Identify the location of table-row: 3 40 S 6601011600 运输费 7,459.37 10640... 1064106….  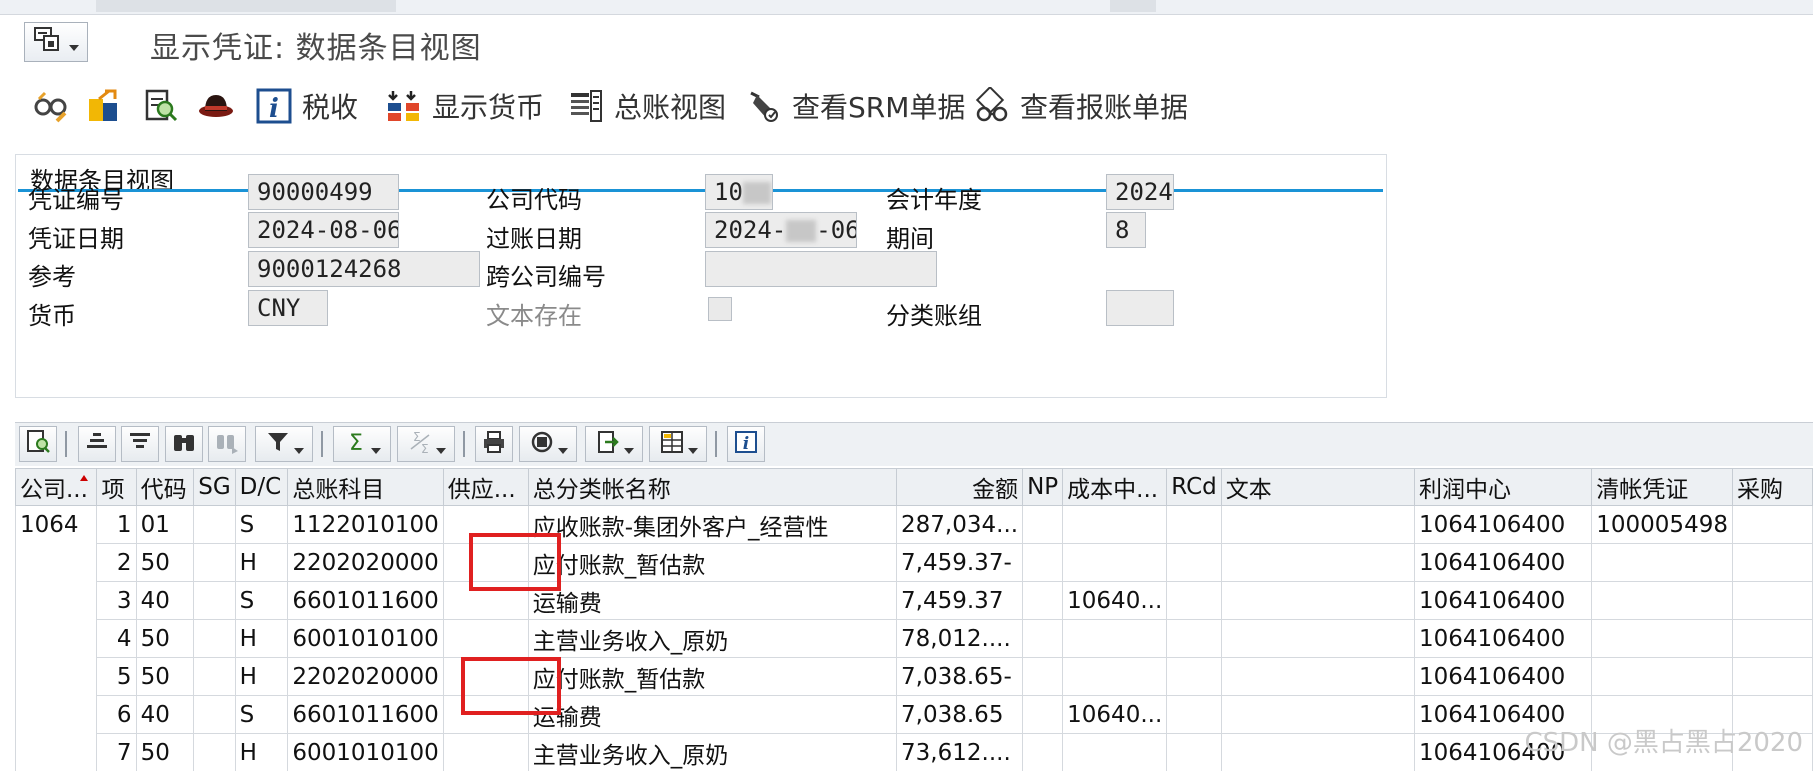
(914, 600).